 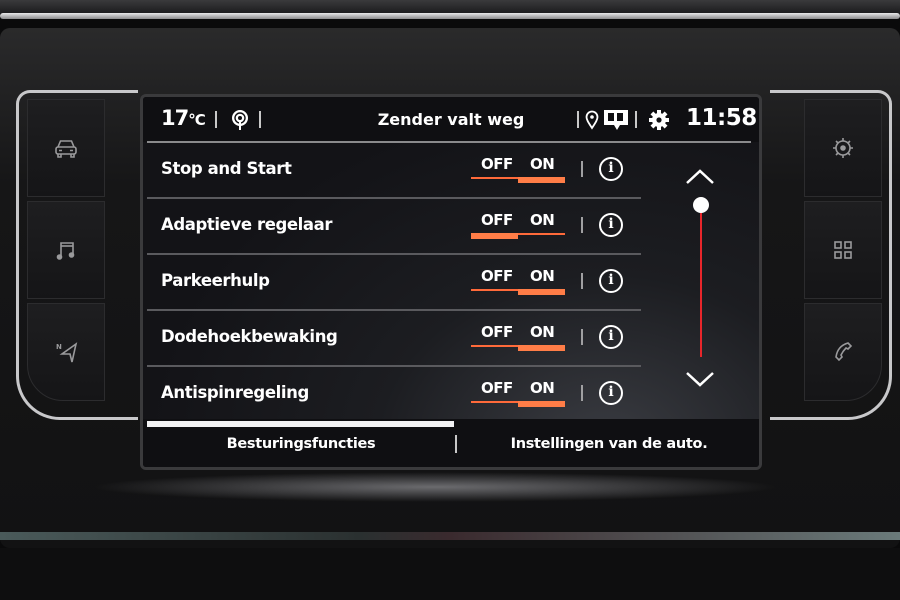 I want to click on media-button, so click(x=66, y=250).